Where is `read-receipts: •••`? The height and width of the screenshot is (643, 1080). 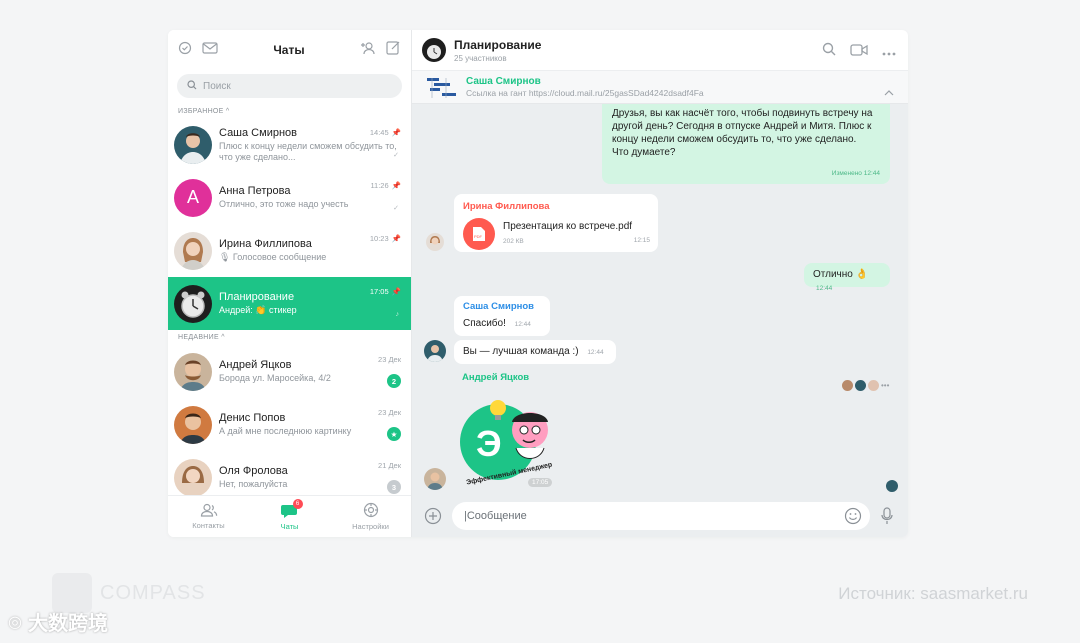 read-receipts: ••• is located at coordinates (865, 385).